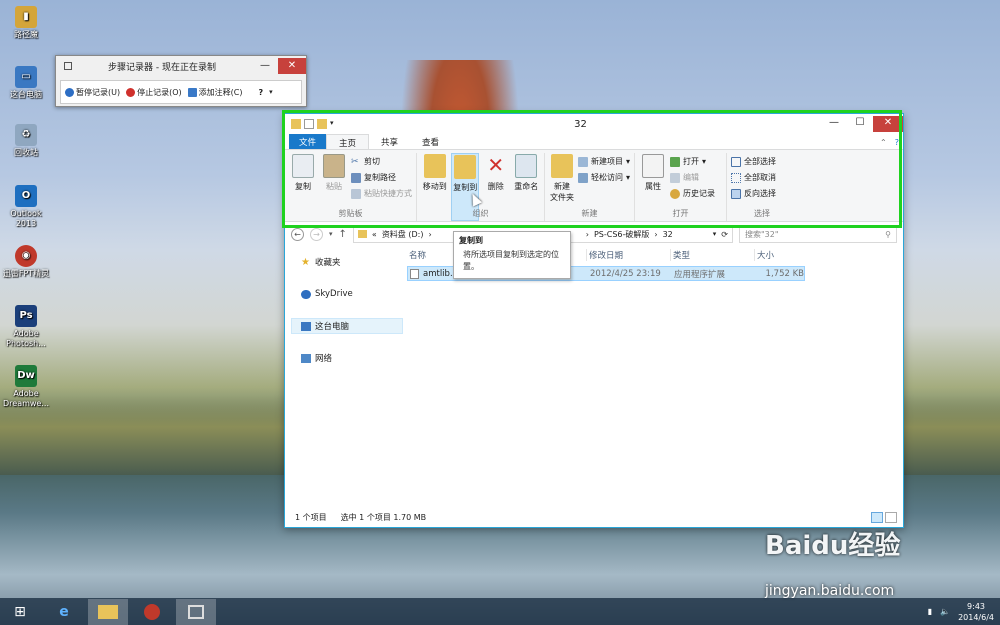 This screenshot has width=1000, height=625. What do you see at coordinates (692, 193) in the screenshot?
I see `history-button: 历史记录` at bounding box center [692, 193].